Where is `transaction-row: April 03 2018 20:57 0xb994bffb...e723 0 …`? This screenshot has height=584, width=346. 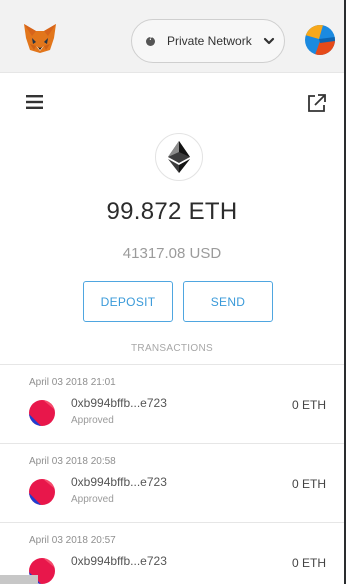
transaction-row: April 03 2018 20:57 0xb994bffb...e723 0 … is located at coordinates (172, 553).